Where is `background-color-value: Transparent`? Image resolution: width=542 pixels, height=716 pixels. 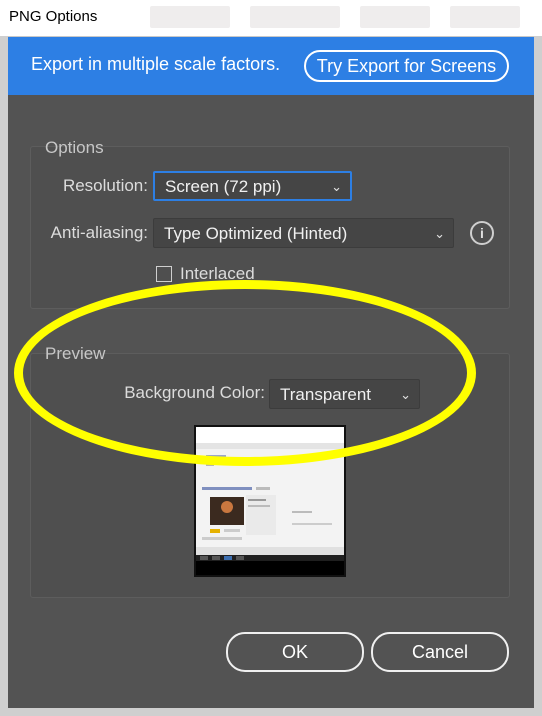
background-color-value: Transparent is located at coordinates (326, 394).